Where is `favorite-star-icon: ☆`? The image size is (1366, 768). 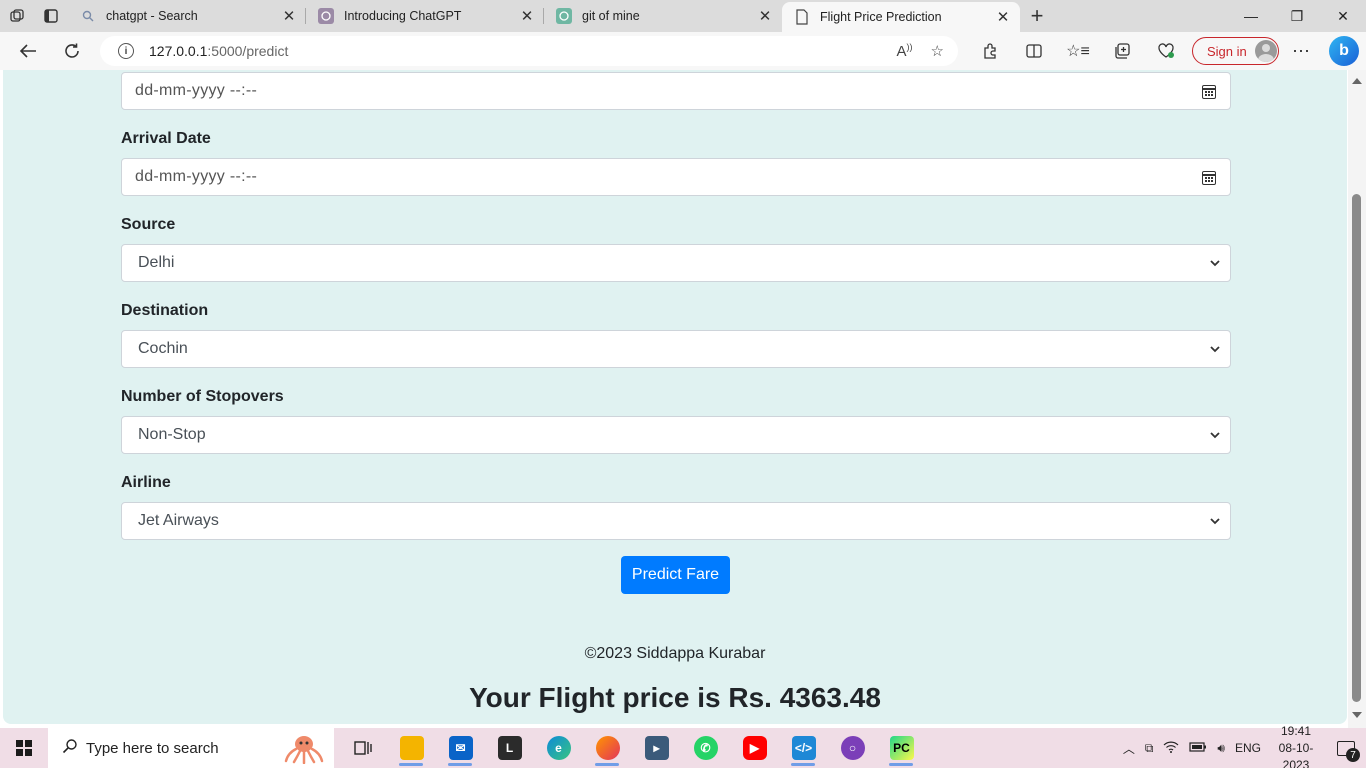 favorite-star-icon: ☆ is located at coordinates (937, 51).